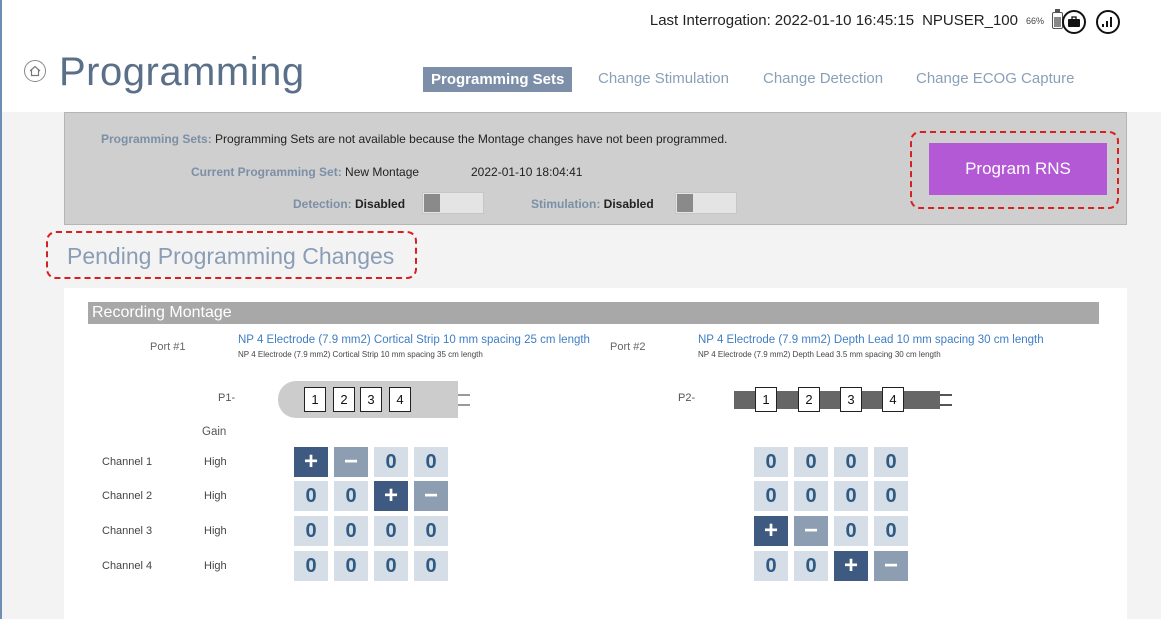 This screenshot has height=619, width=1161. What do you see at coordinates (687, 398) in the screenshot?
I see `port2-prefix: P2-` at bounding box center [687, 398].